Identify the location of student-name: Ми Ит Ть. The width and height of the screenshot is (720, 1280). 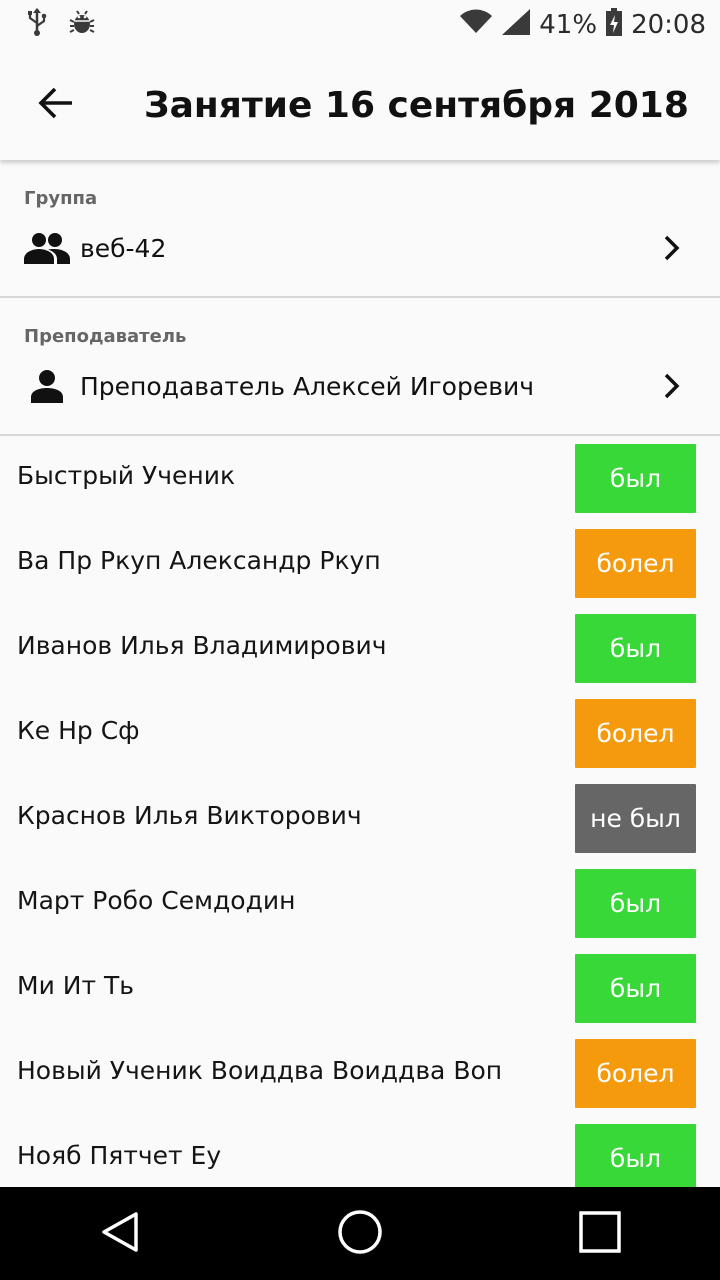
(75, 985).